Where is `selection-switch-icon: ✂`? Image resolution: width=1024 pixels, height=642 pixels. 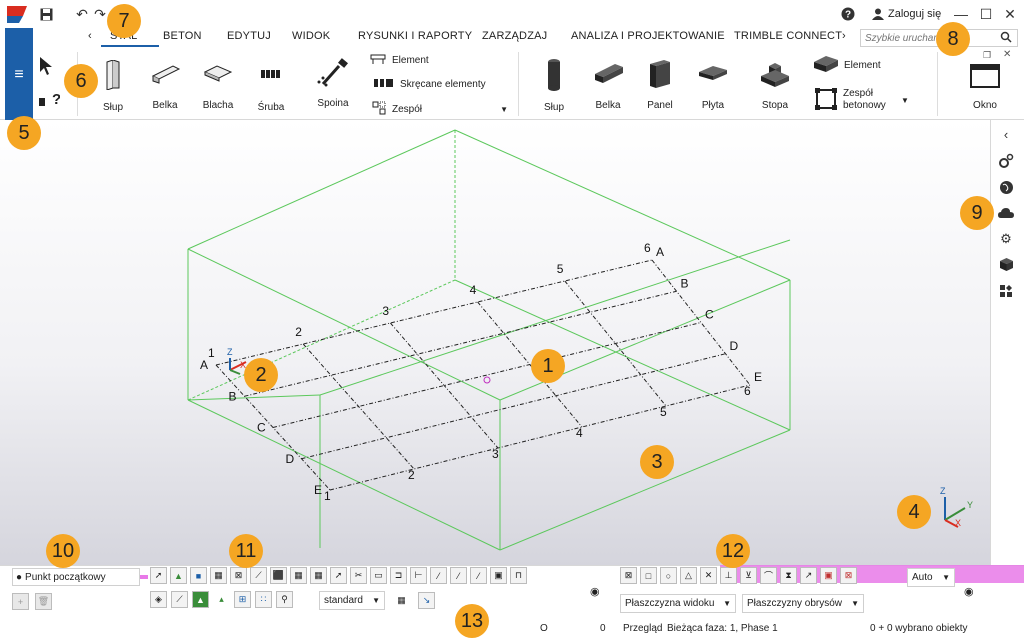
selection-switch-icon: ✂ is located at coordinates (358, 575).